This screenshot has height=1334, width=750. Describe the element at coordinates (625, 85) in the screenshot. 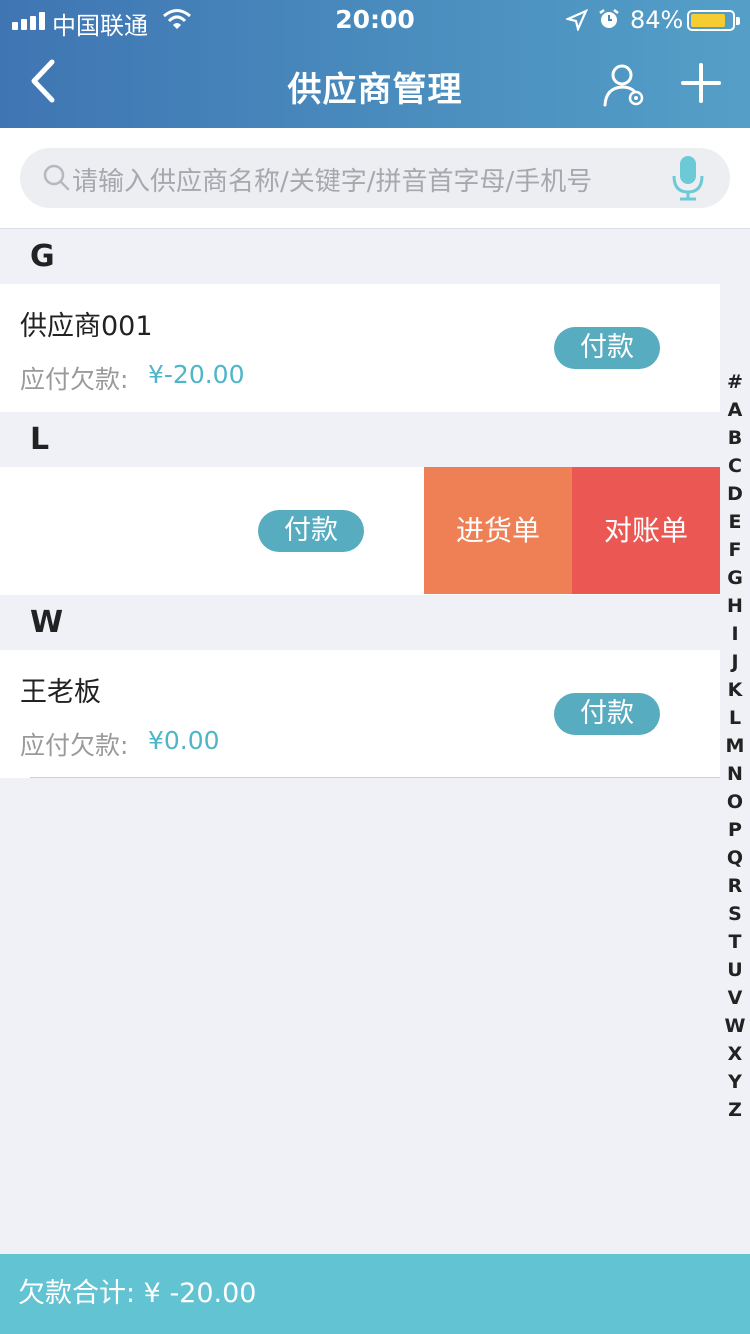

I see `user-settings-icon` at that location.